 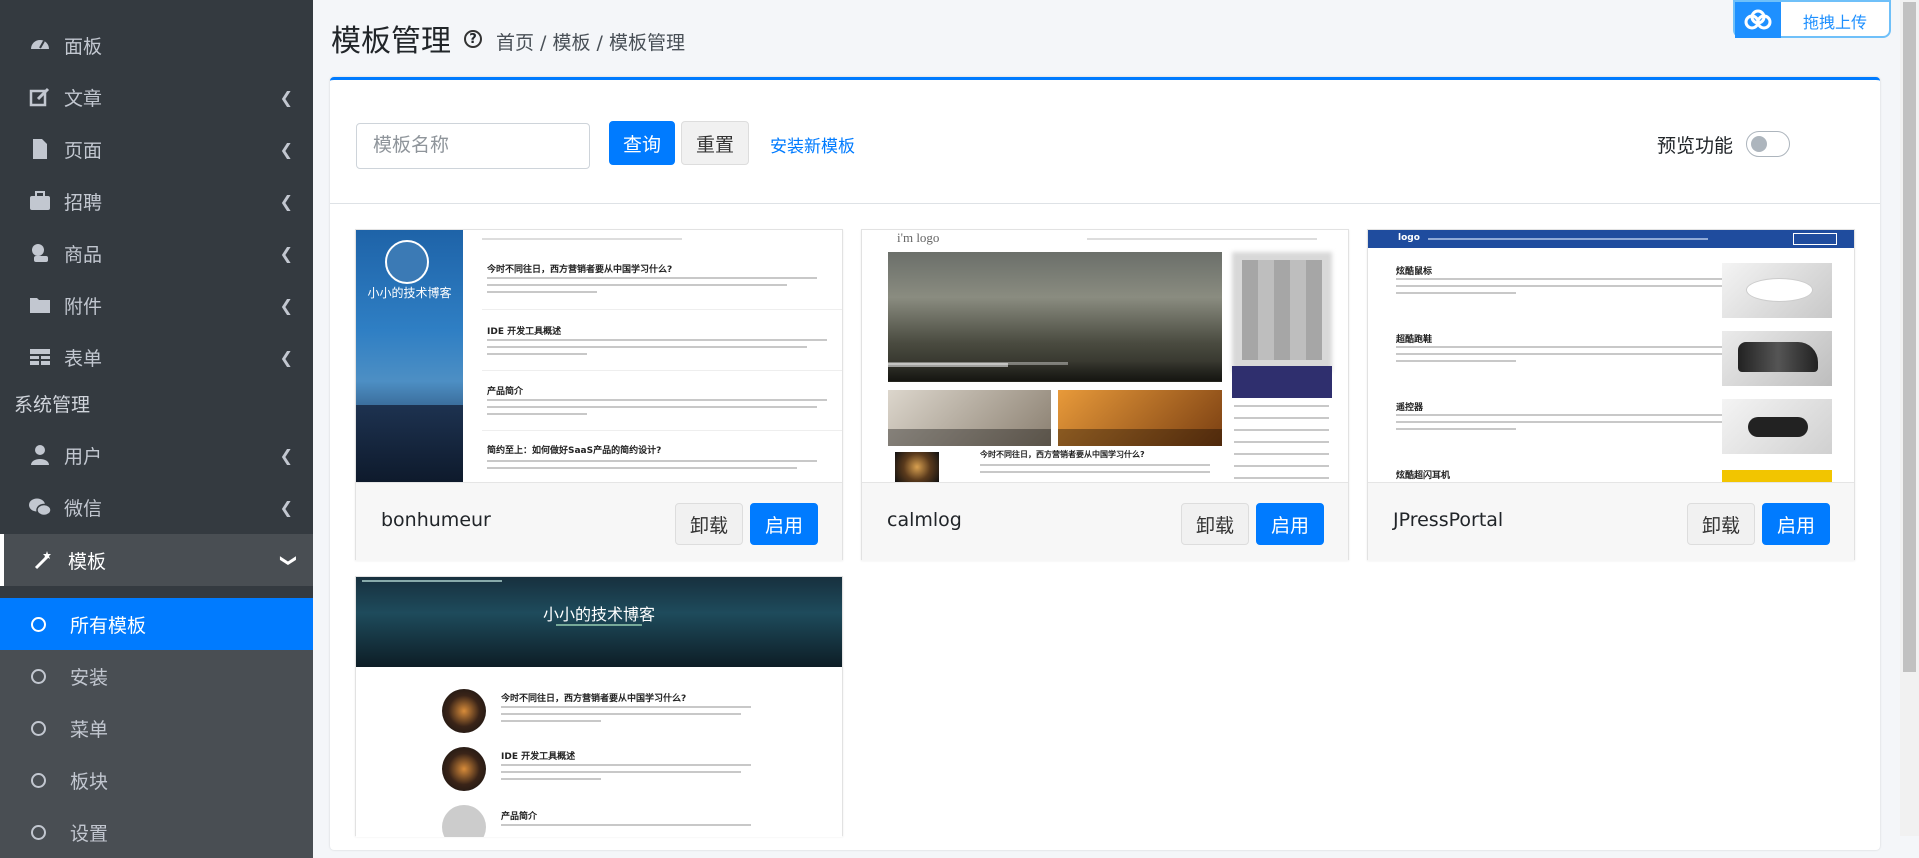 I want to click on sidebar-item-users: 用户 ❮, so click(x=156, y=455).